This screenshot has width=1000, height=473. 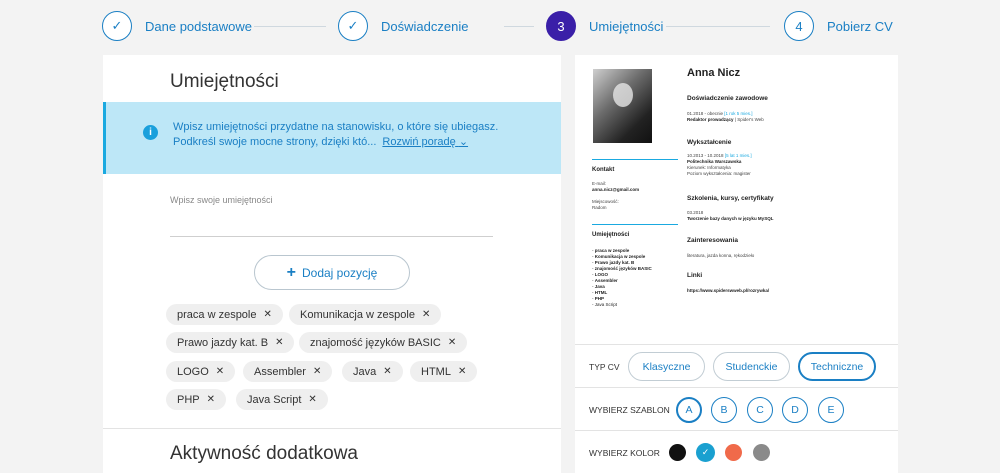 I want to click on chevron-down-icon: ⌄, so click(x=463, y=142).